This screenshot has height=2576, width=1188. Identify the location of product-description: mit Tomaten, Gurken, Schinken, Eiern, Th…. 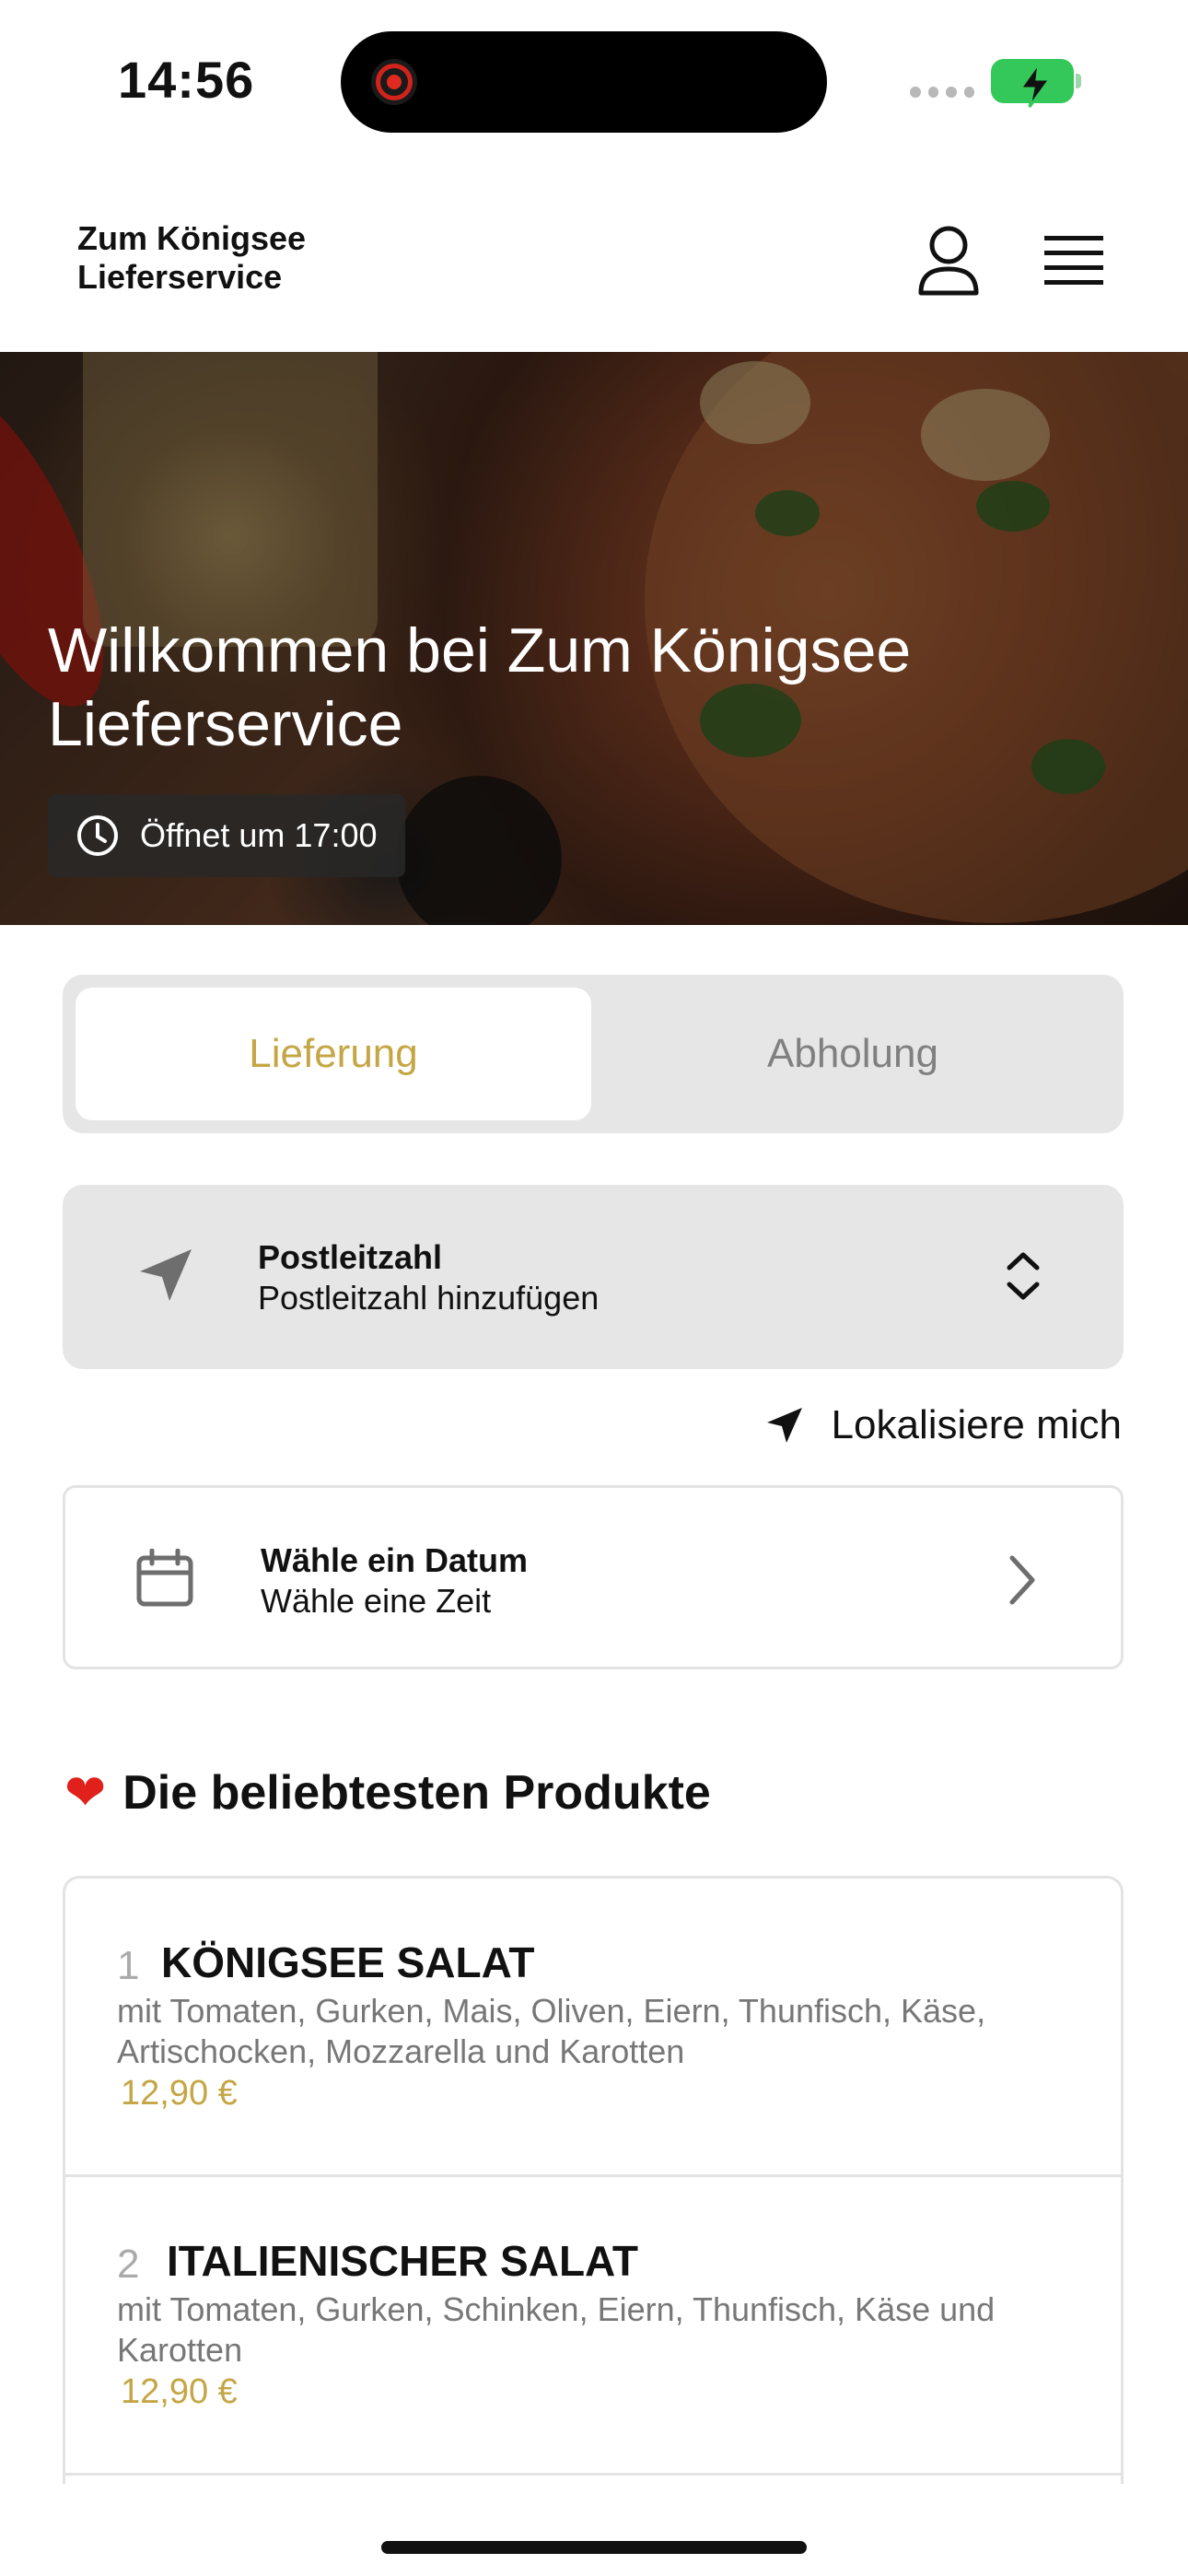
(556, 2330).